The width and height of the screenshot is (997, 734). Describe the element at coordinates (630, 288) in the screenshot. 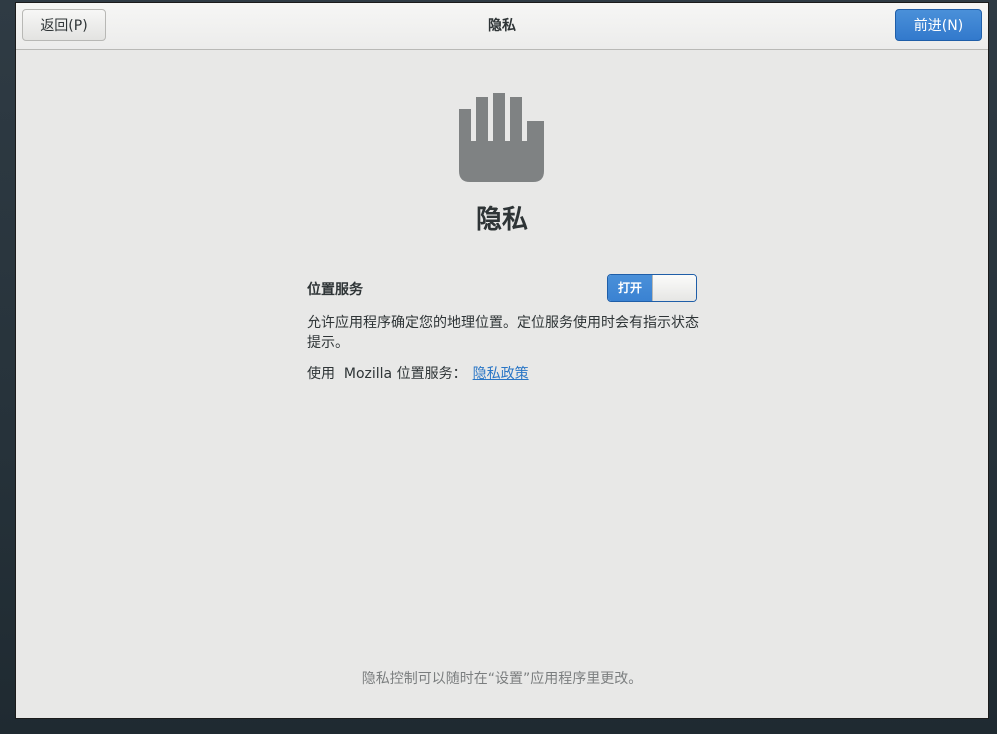

I see `switch-on-label: 打开` at that location.